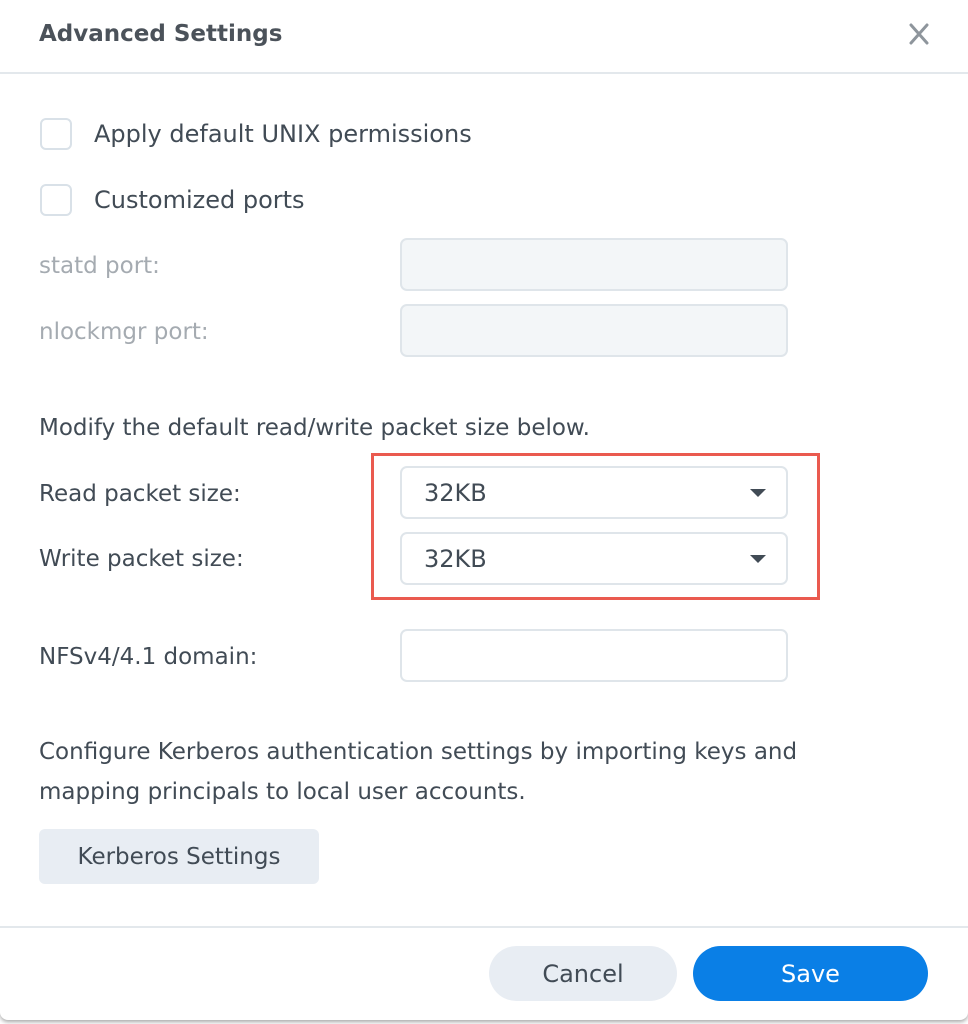  What do you see at coordinates (594, 330) in the screenshot?
I see `nlockmgr-port-input` at bounding box center [594, 330].